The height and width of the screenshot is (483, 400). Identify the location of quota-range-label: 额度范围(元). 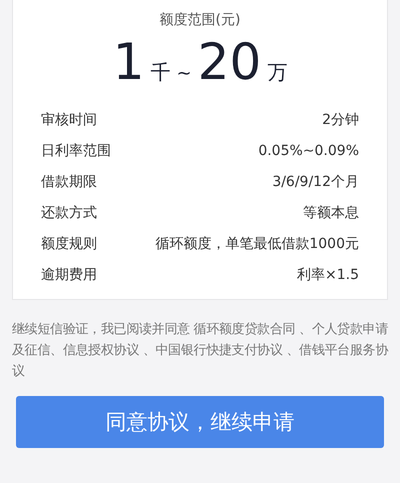
(200, 20).